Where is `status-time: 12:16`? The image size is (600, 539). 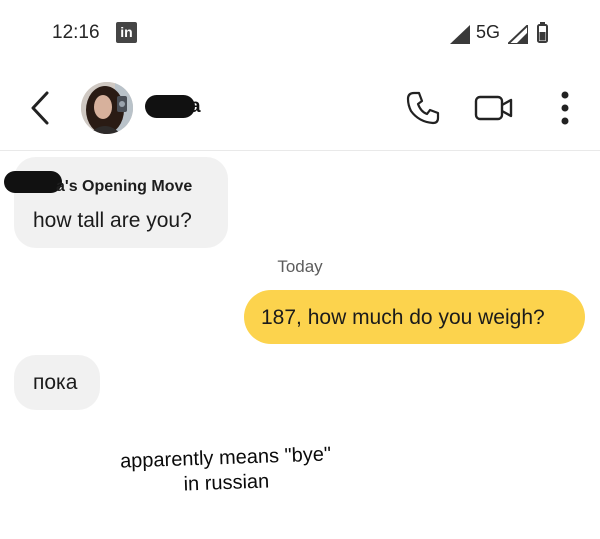
status-time: 12:16 is located at coordinates (76, 32).